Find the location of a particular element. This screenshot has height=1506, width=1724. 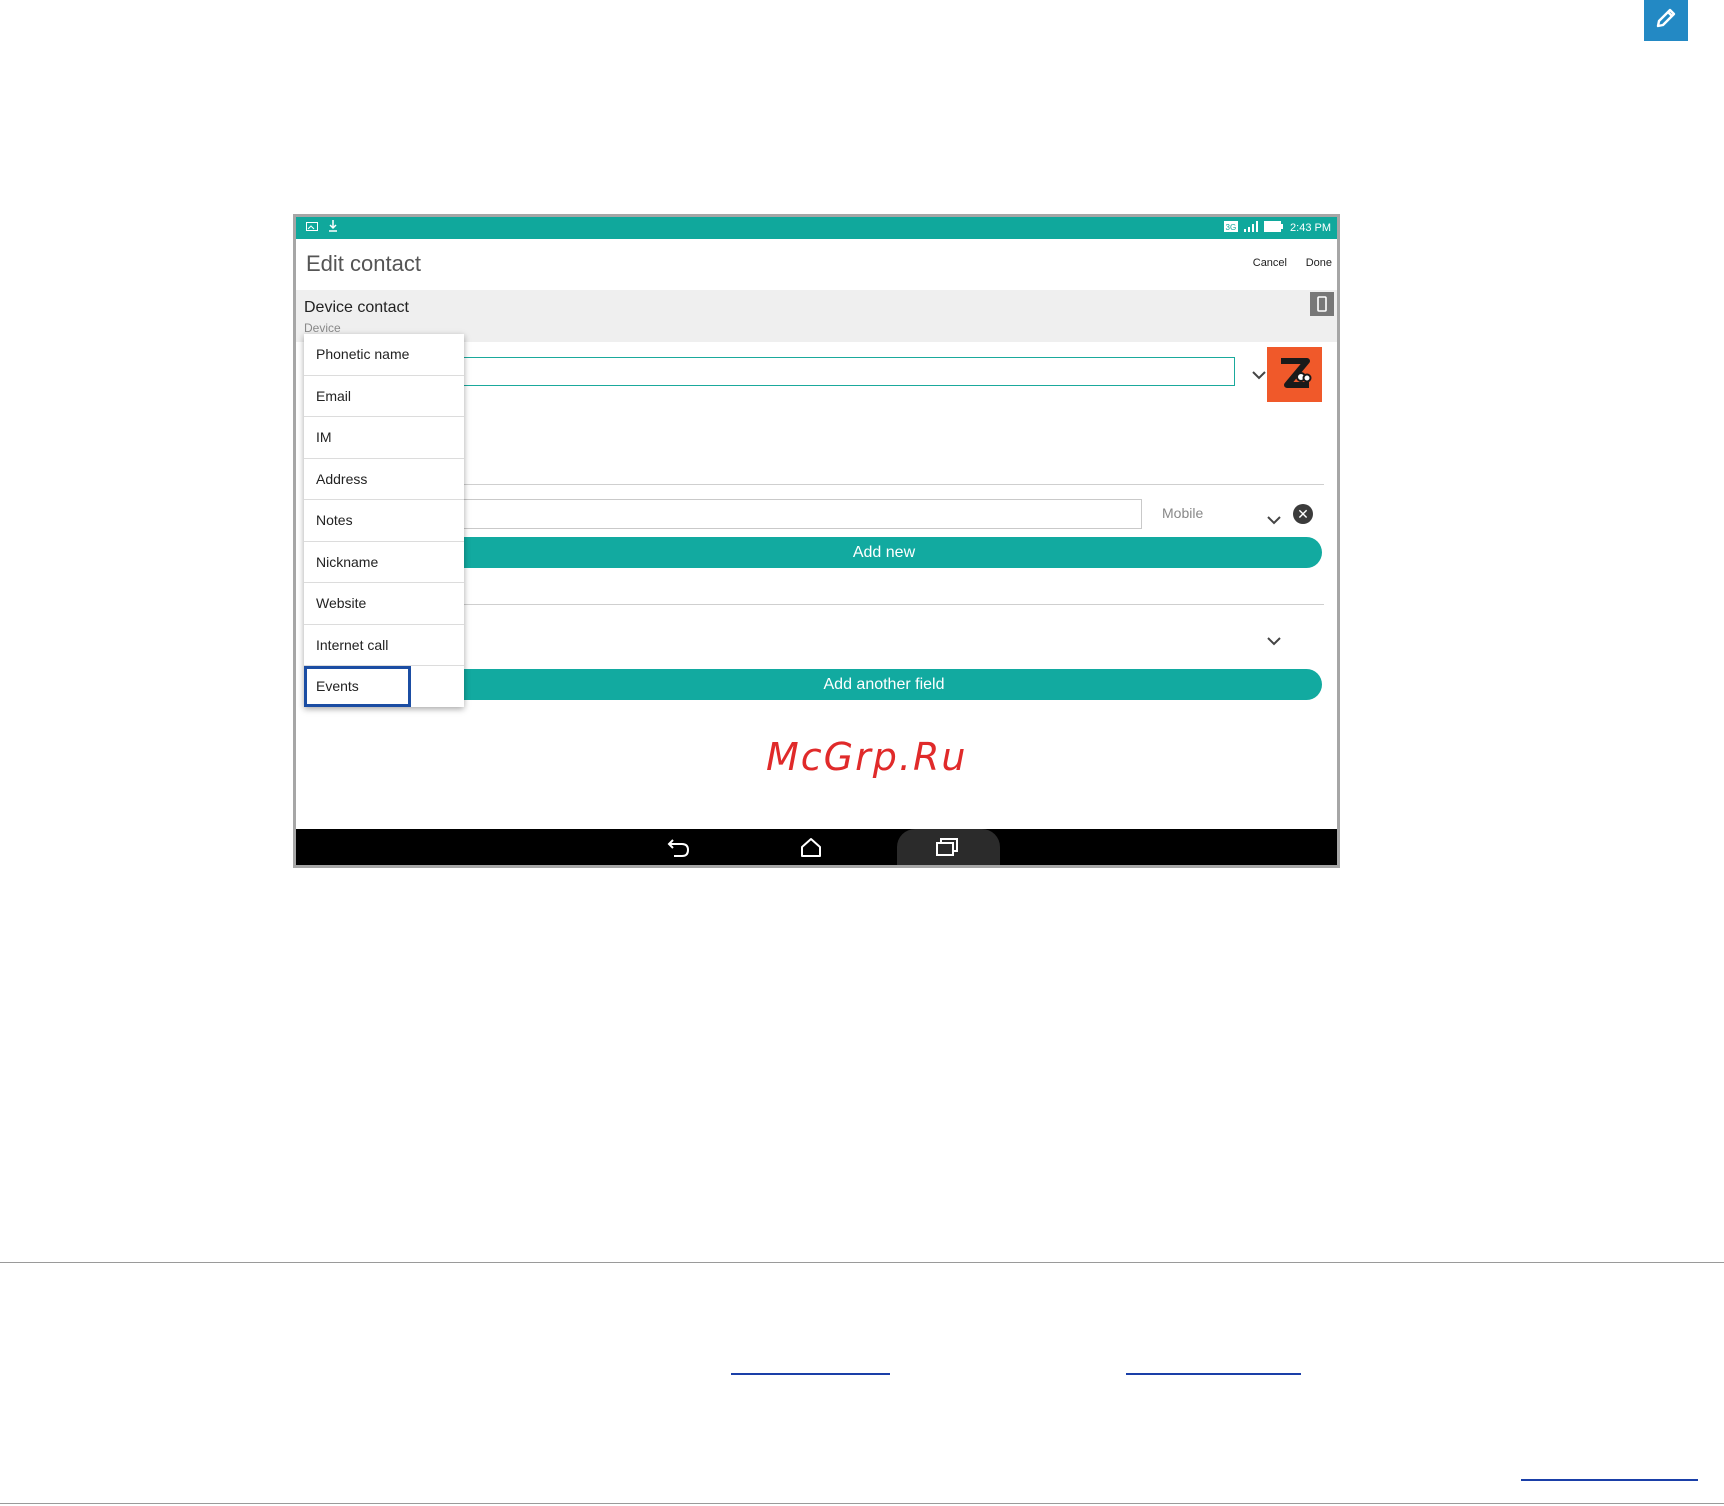

battery-icon is located at coordinates (1274, 228).